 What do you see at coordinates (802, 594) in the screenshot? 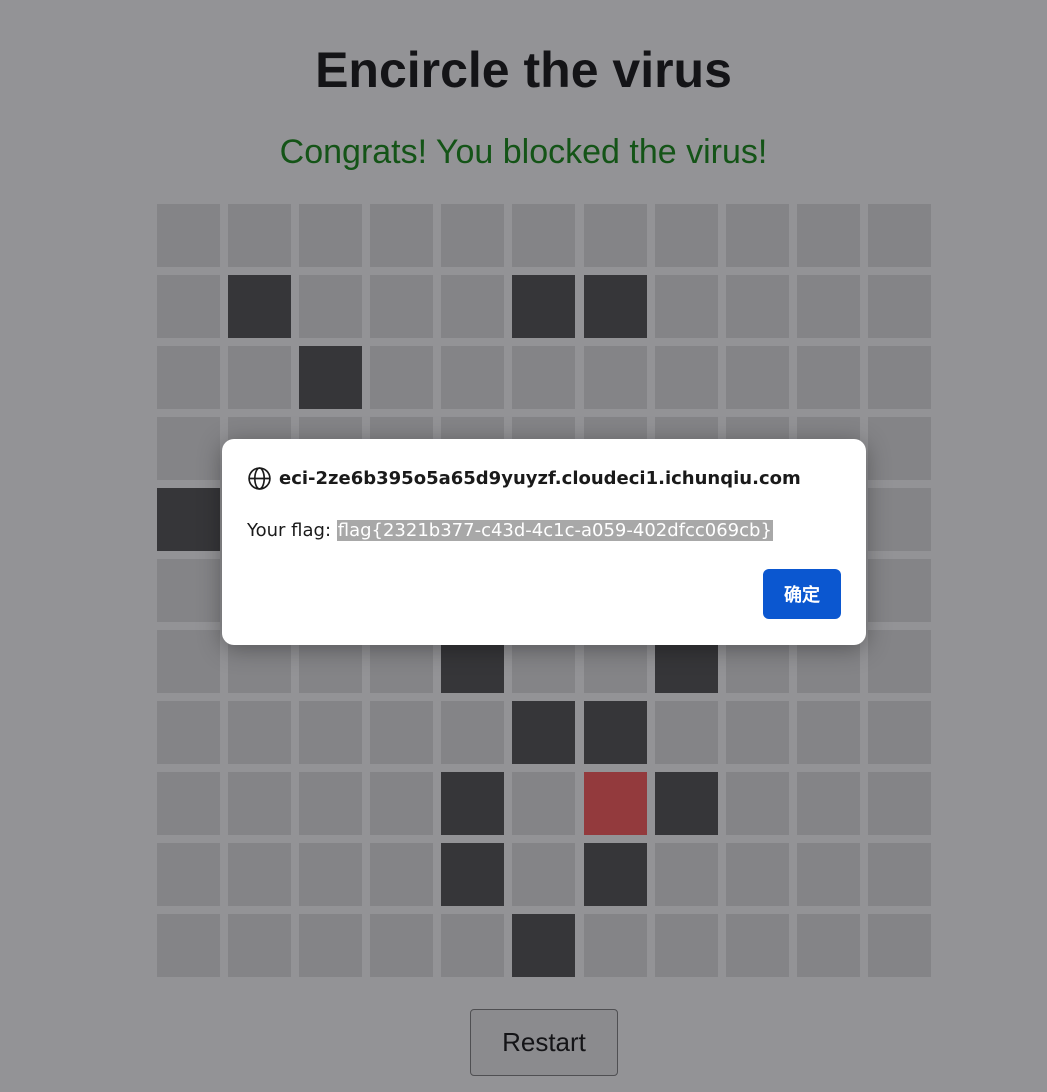
I see `ok-button: 确定` at bounding box center [802, 594].